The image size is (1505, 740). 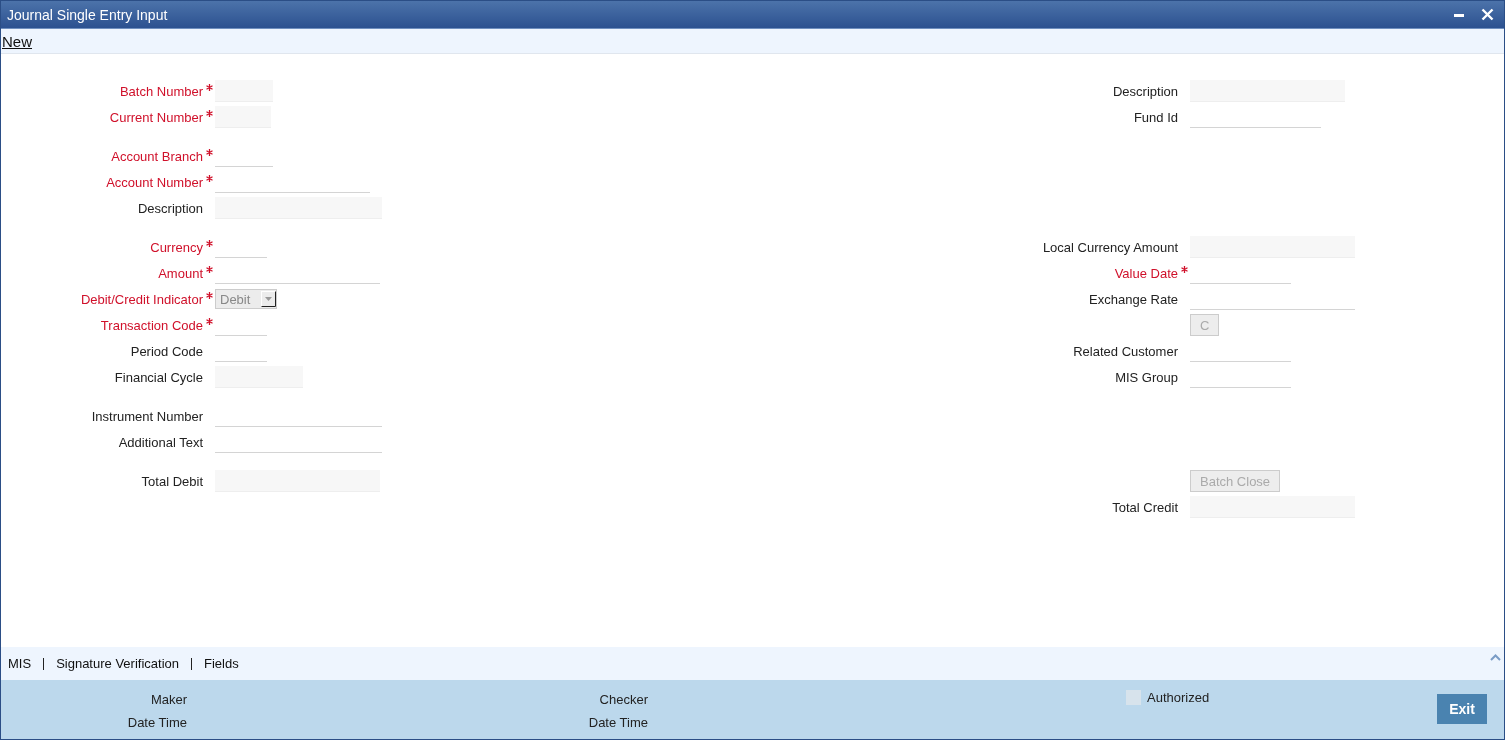 I want to click on new-link: New, so click(x=17, y=41).